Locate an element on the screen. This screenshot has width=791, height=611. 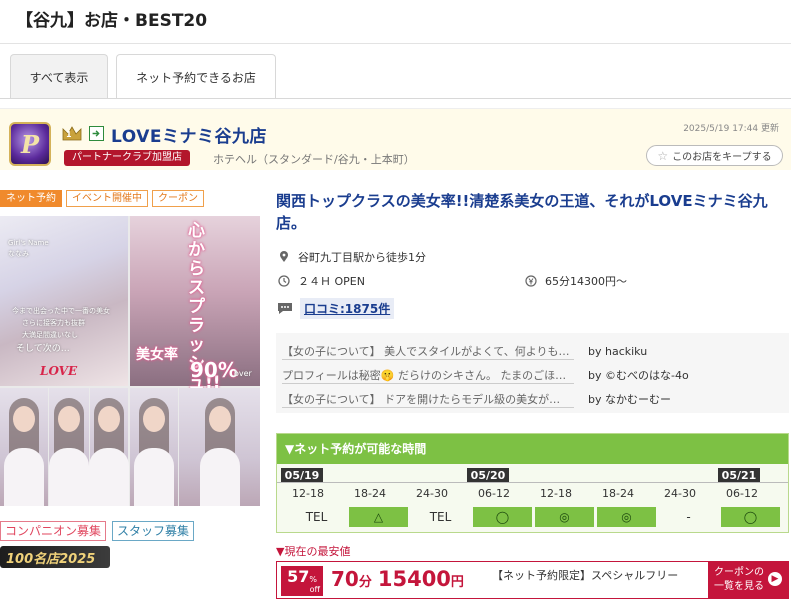
price-text: 65分14300円〜 is located at coordinates (586, 281).